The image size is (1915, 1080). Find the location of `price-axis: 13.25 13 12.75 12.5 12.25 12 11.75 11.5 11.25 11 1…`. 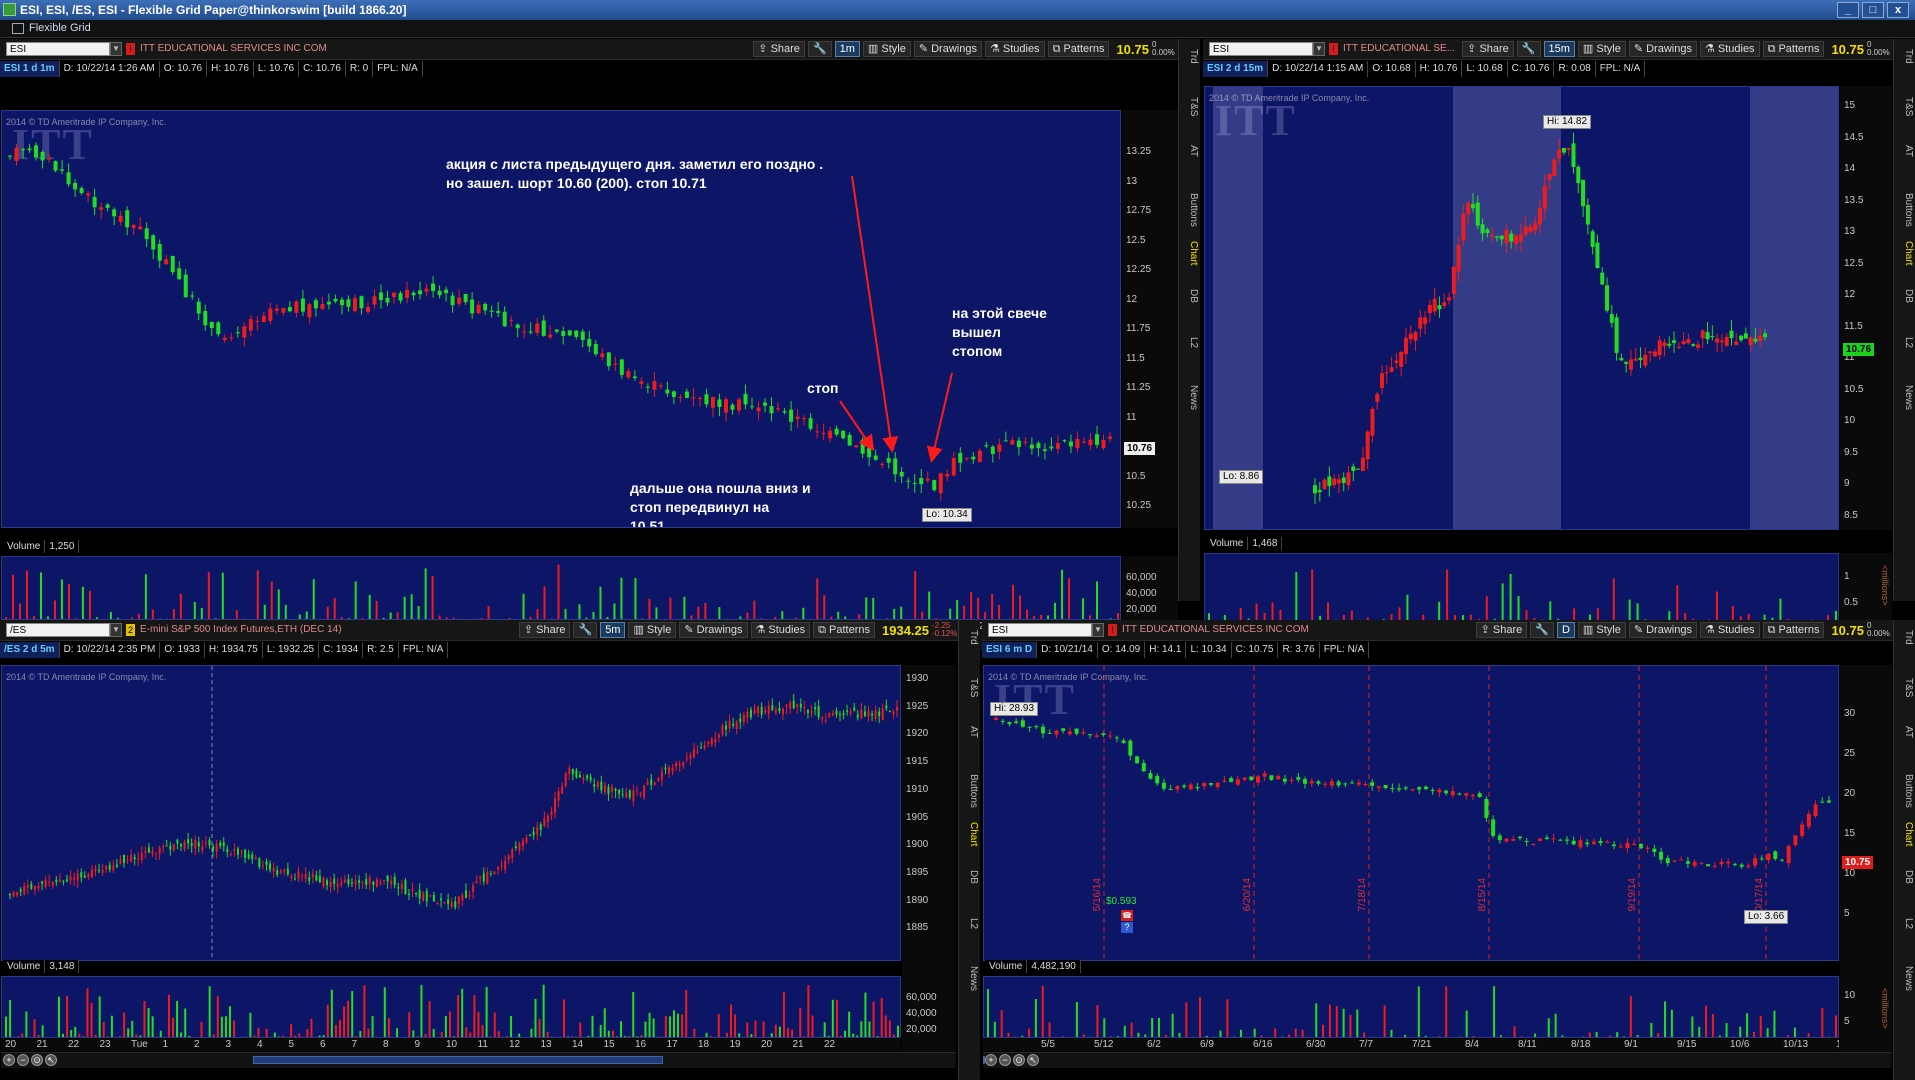

price-axis: 13.25 13 12.75 12.5 12.25 12 11.75 11.5 11.25 11 1… is located at coordinates (1150, 319).